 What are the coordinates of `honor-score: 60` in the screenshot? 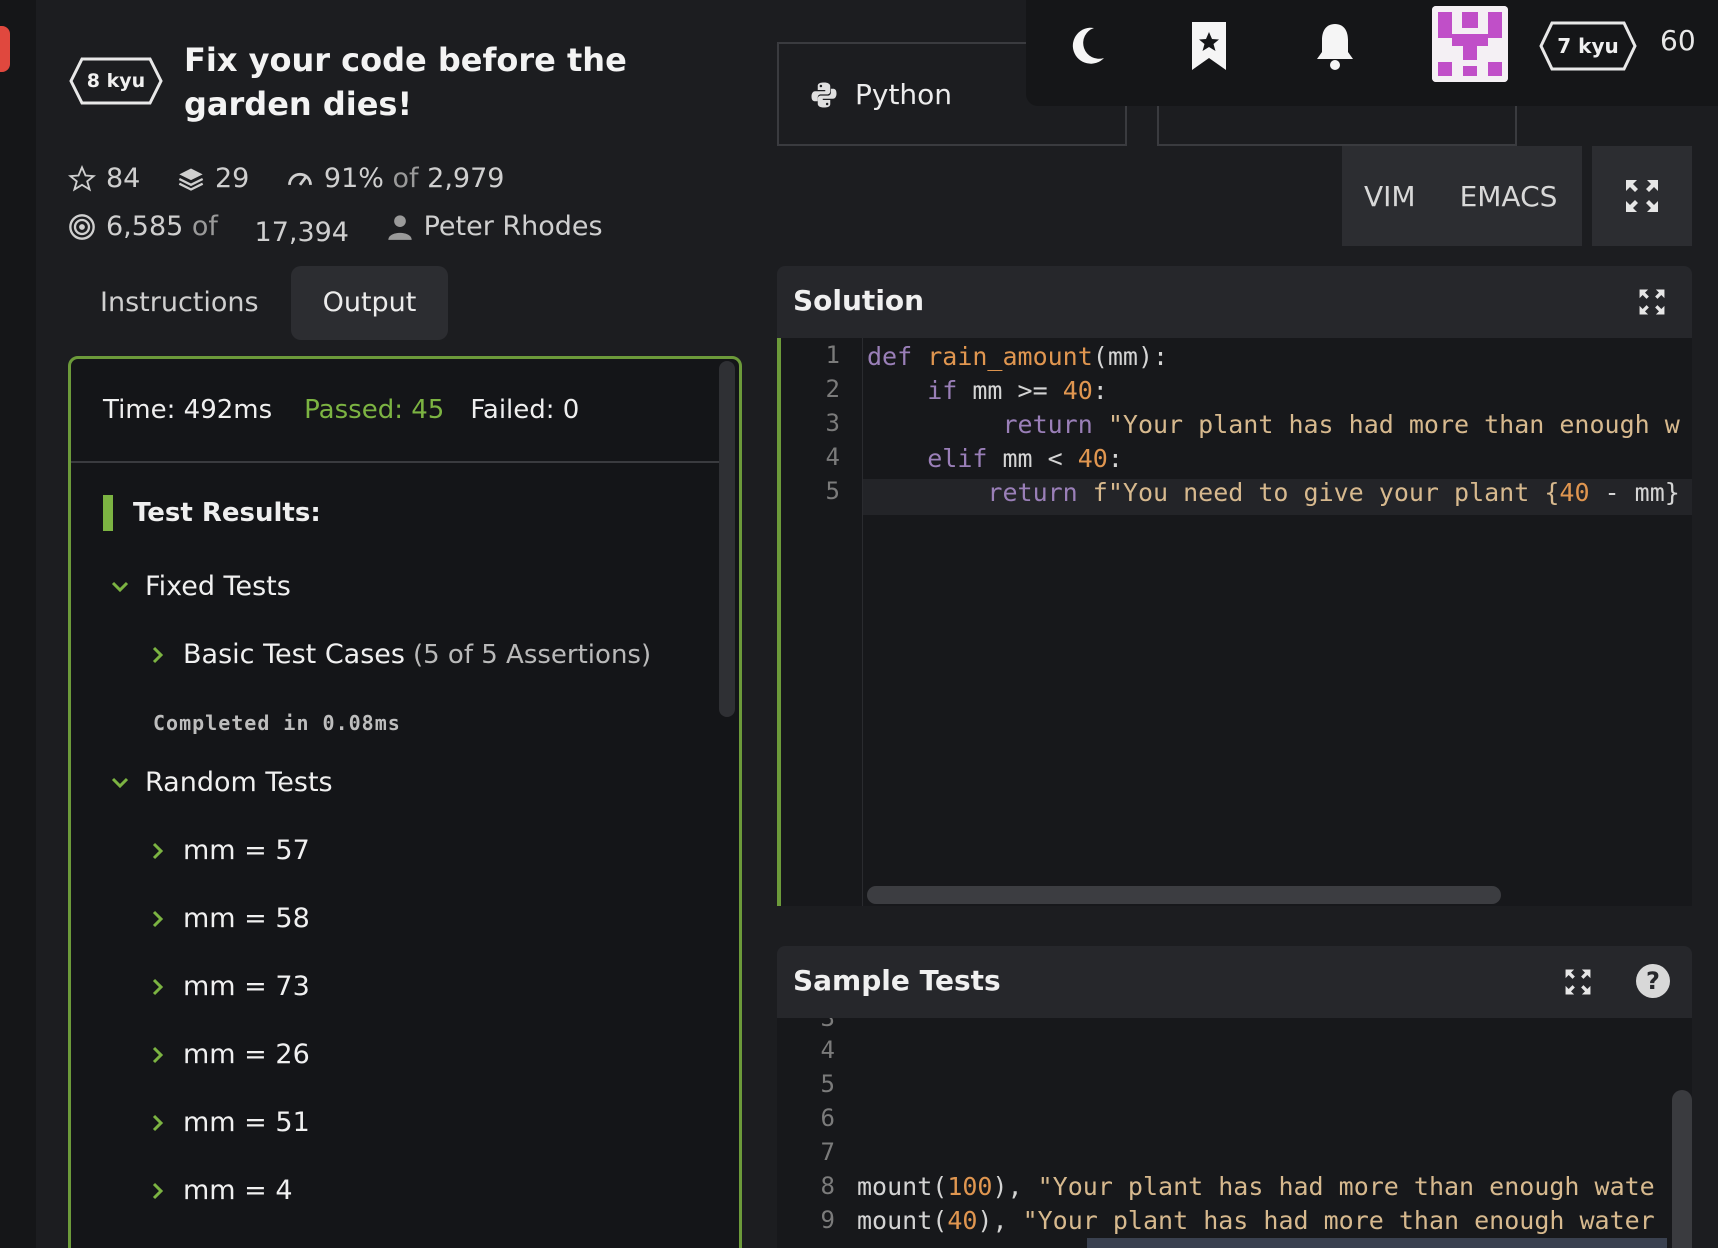 It's located at (1678, 40).